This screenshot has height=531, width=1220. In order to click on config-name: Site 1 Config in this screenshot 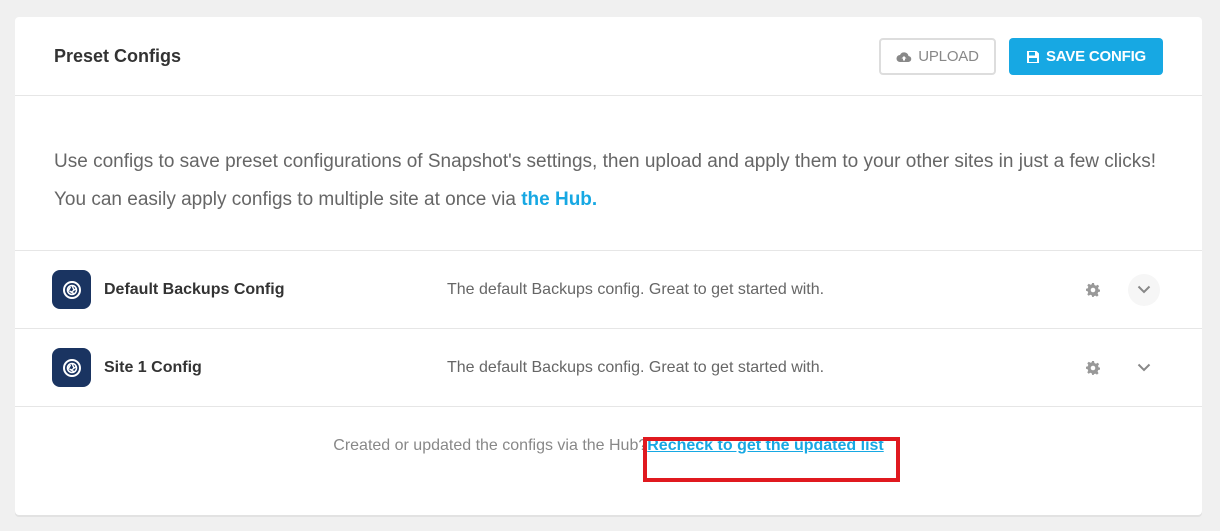, I will do `click(153, 367)`.